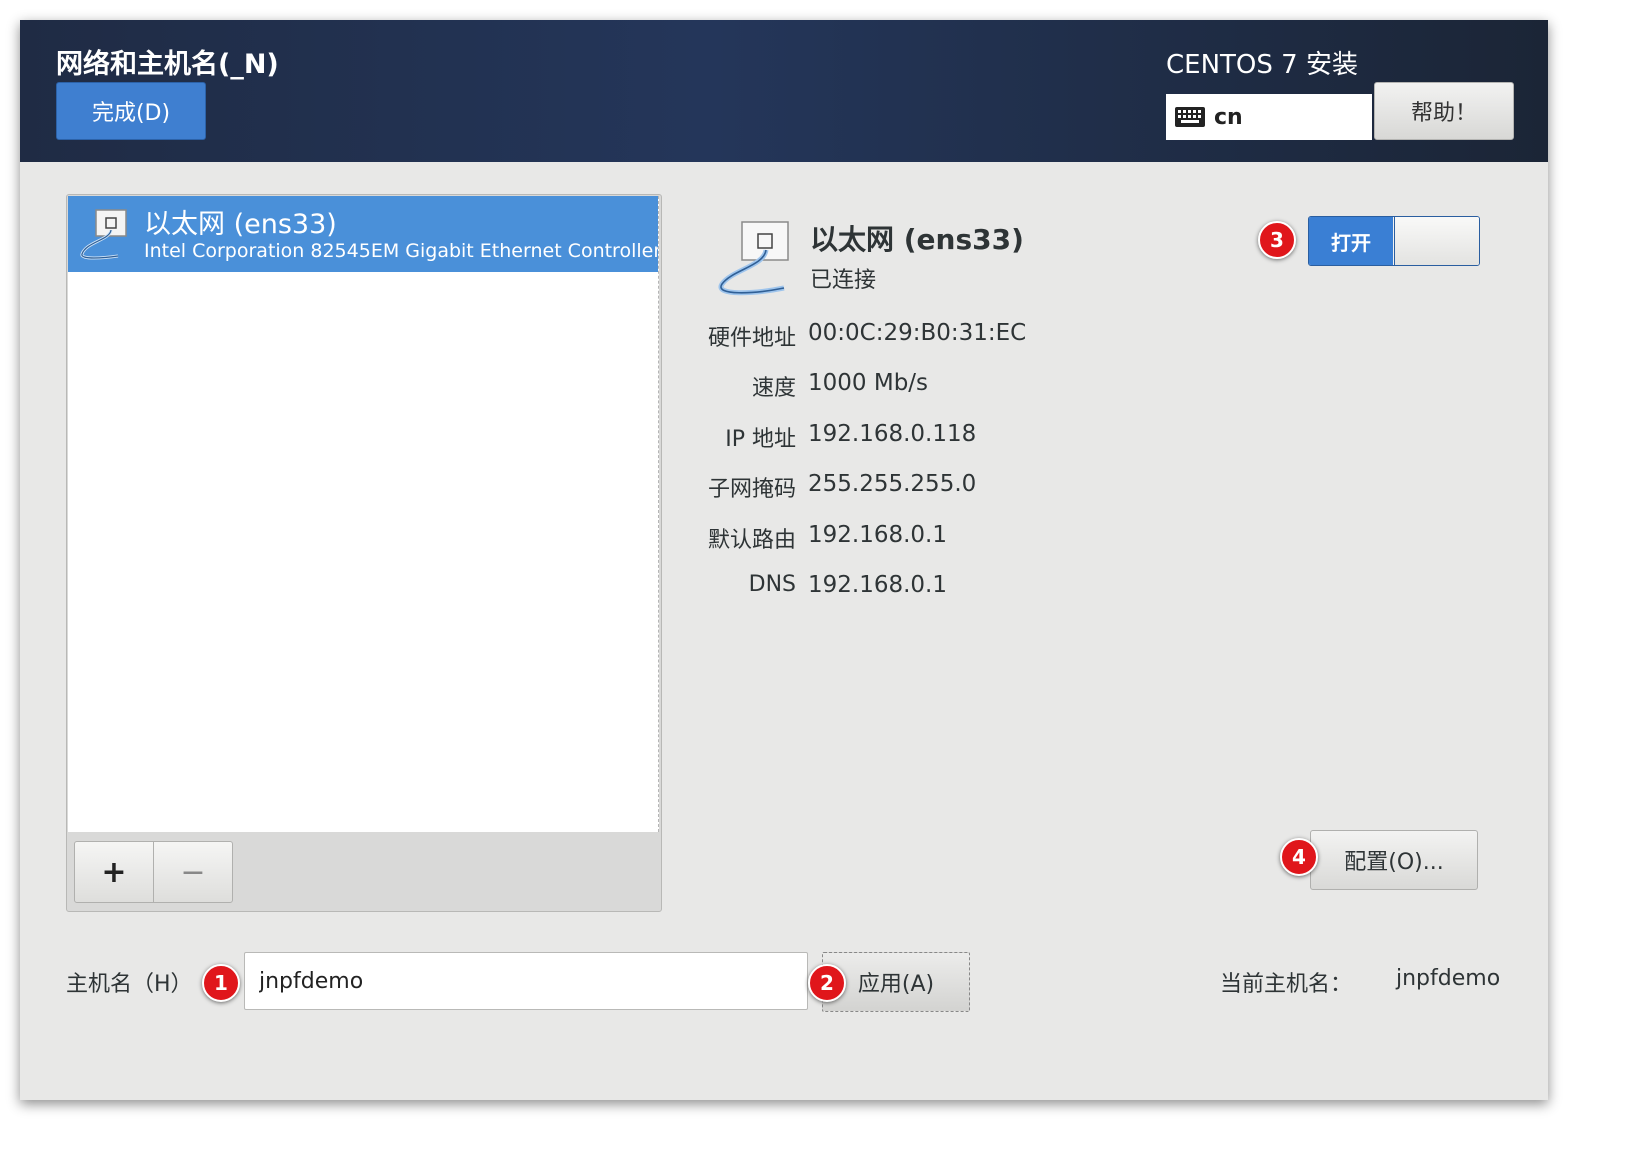  Describe the element at coordinates (114, 872) in the screenshot. I see `add-device-button: +` at that location.